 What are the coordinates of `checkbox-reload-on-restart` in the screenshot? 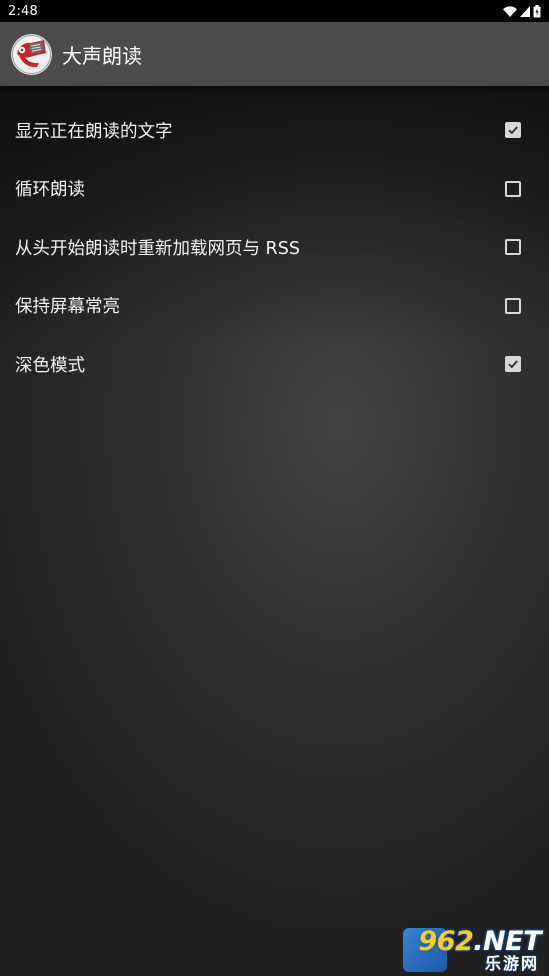 It's located at (513, 247).